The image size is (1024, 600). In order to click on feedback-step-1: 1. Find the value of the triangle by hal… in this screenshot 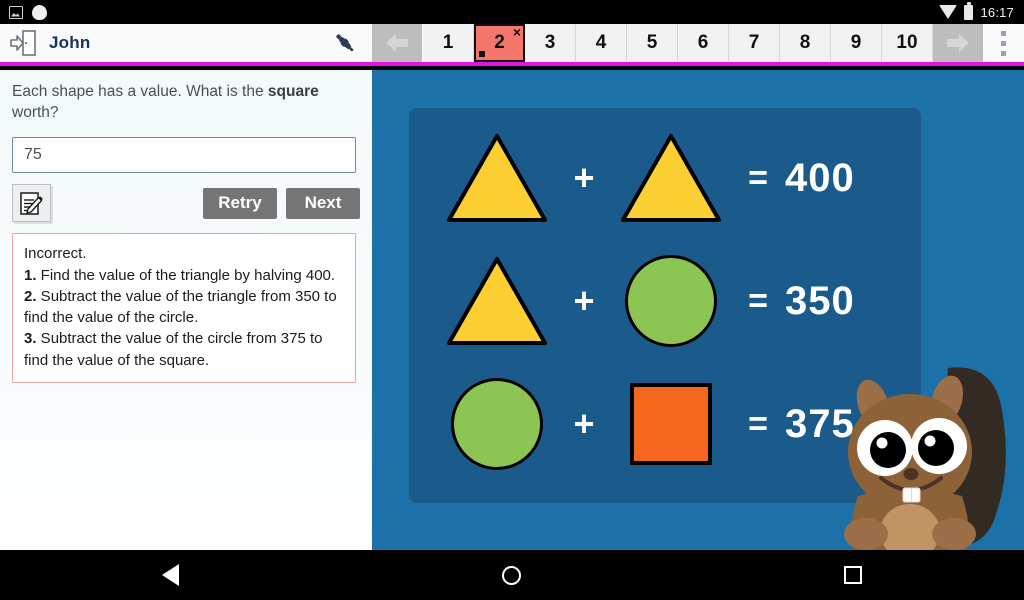, I will do `click(184, 275)`.